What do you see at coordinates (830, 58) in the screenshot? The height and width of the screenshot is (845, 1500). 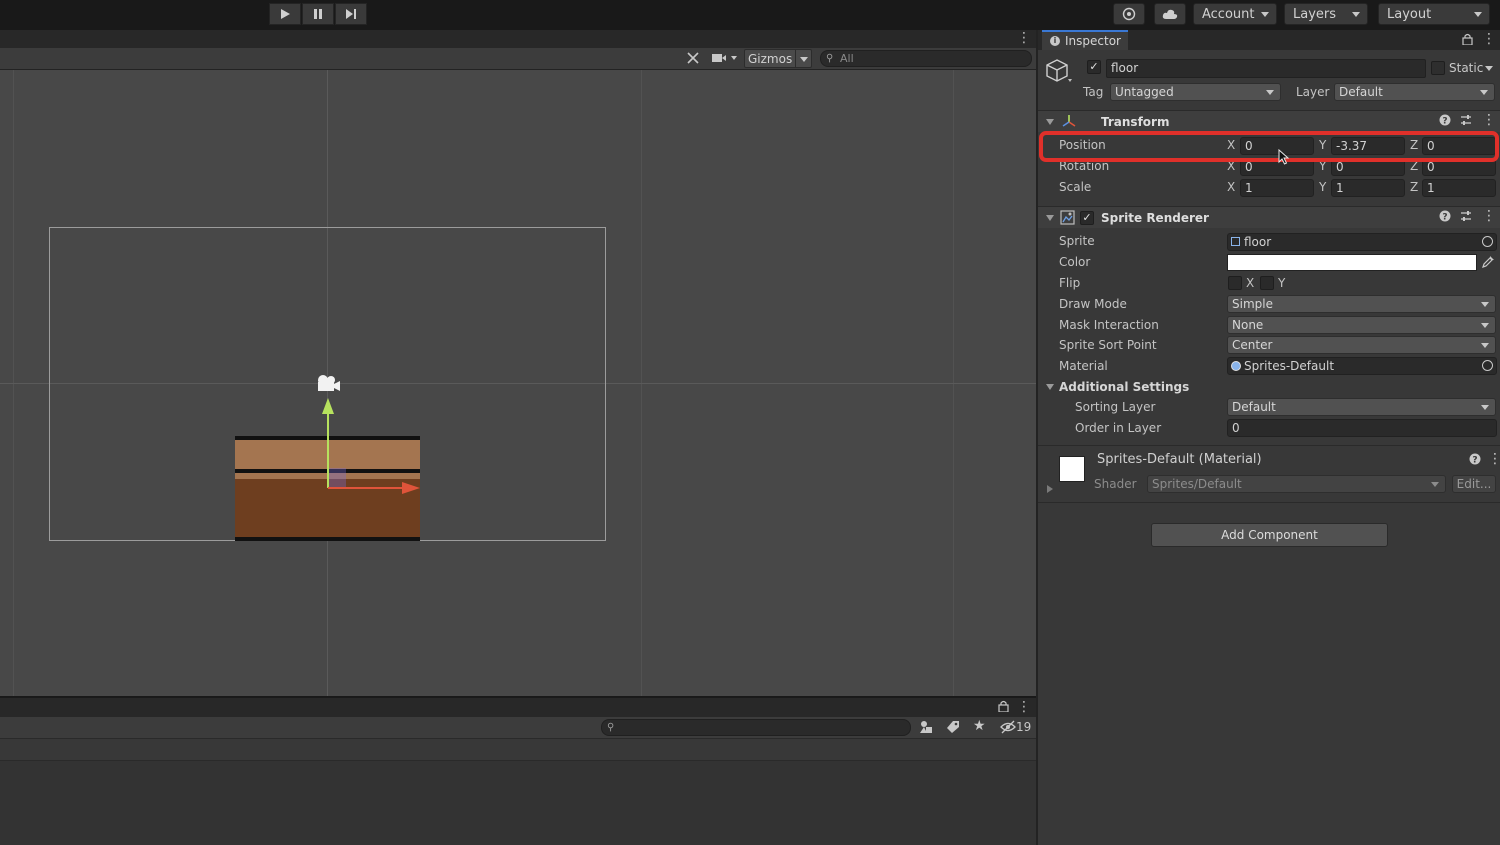 I see `search-icon: ⚲` at bounding box center [830, 58].